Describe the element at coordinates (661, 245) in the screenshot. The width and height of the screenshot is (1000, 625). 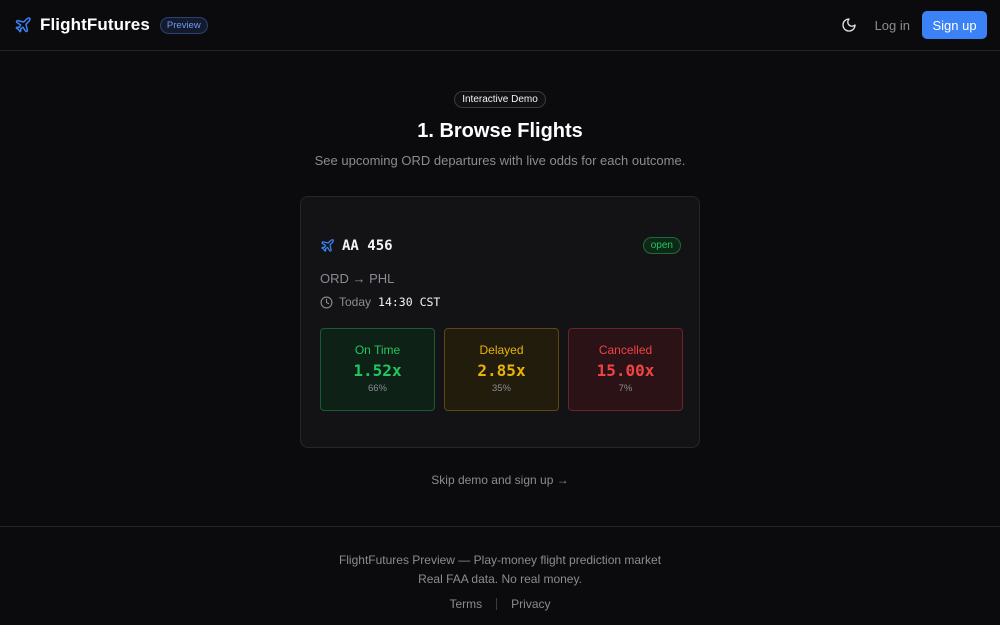
I see `status-badge: open` at that location.